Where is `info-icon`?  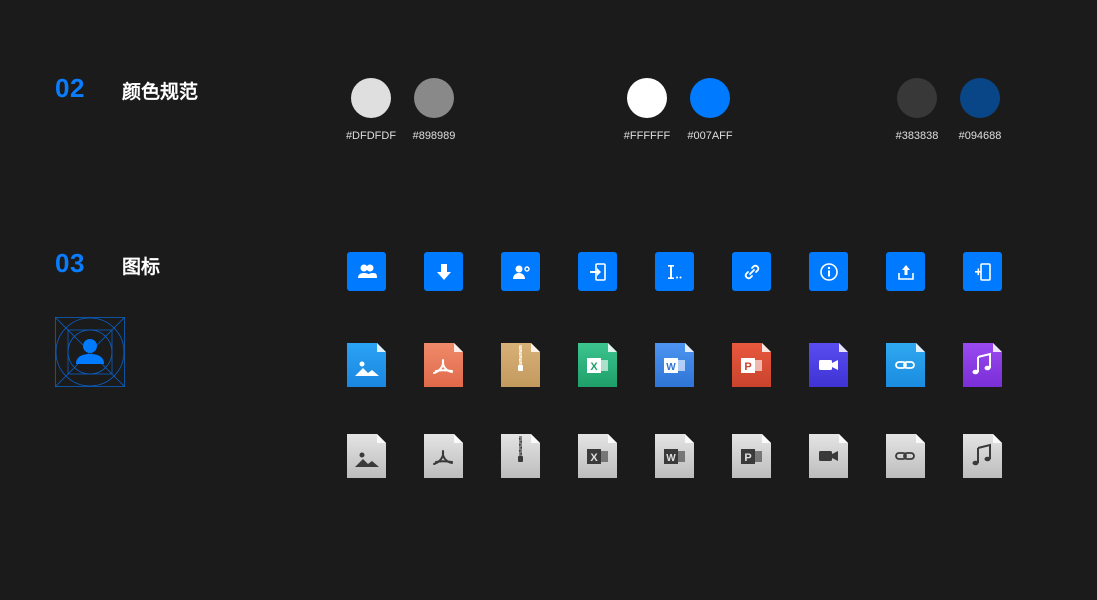 info-icon is located at coordinates (828, 271).